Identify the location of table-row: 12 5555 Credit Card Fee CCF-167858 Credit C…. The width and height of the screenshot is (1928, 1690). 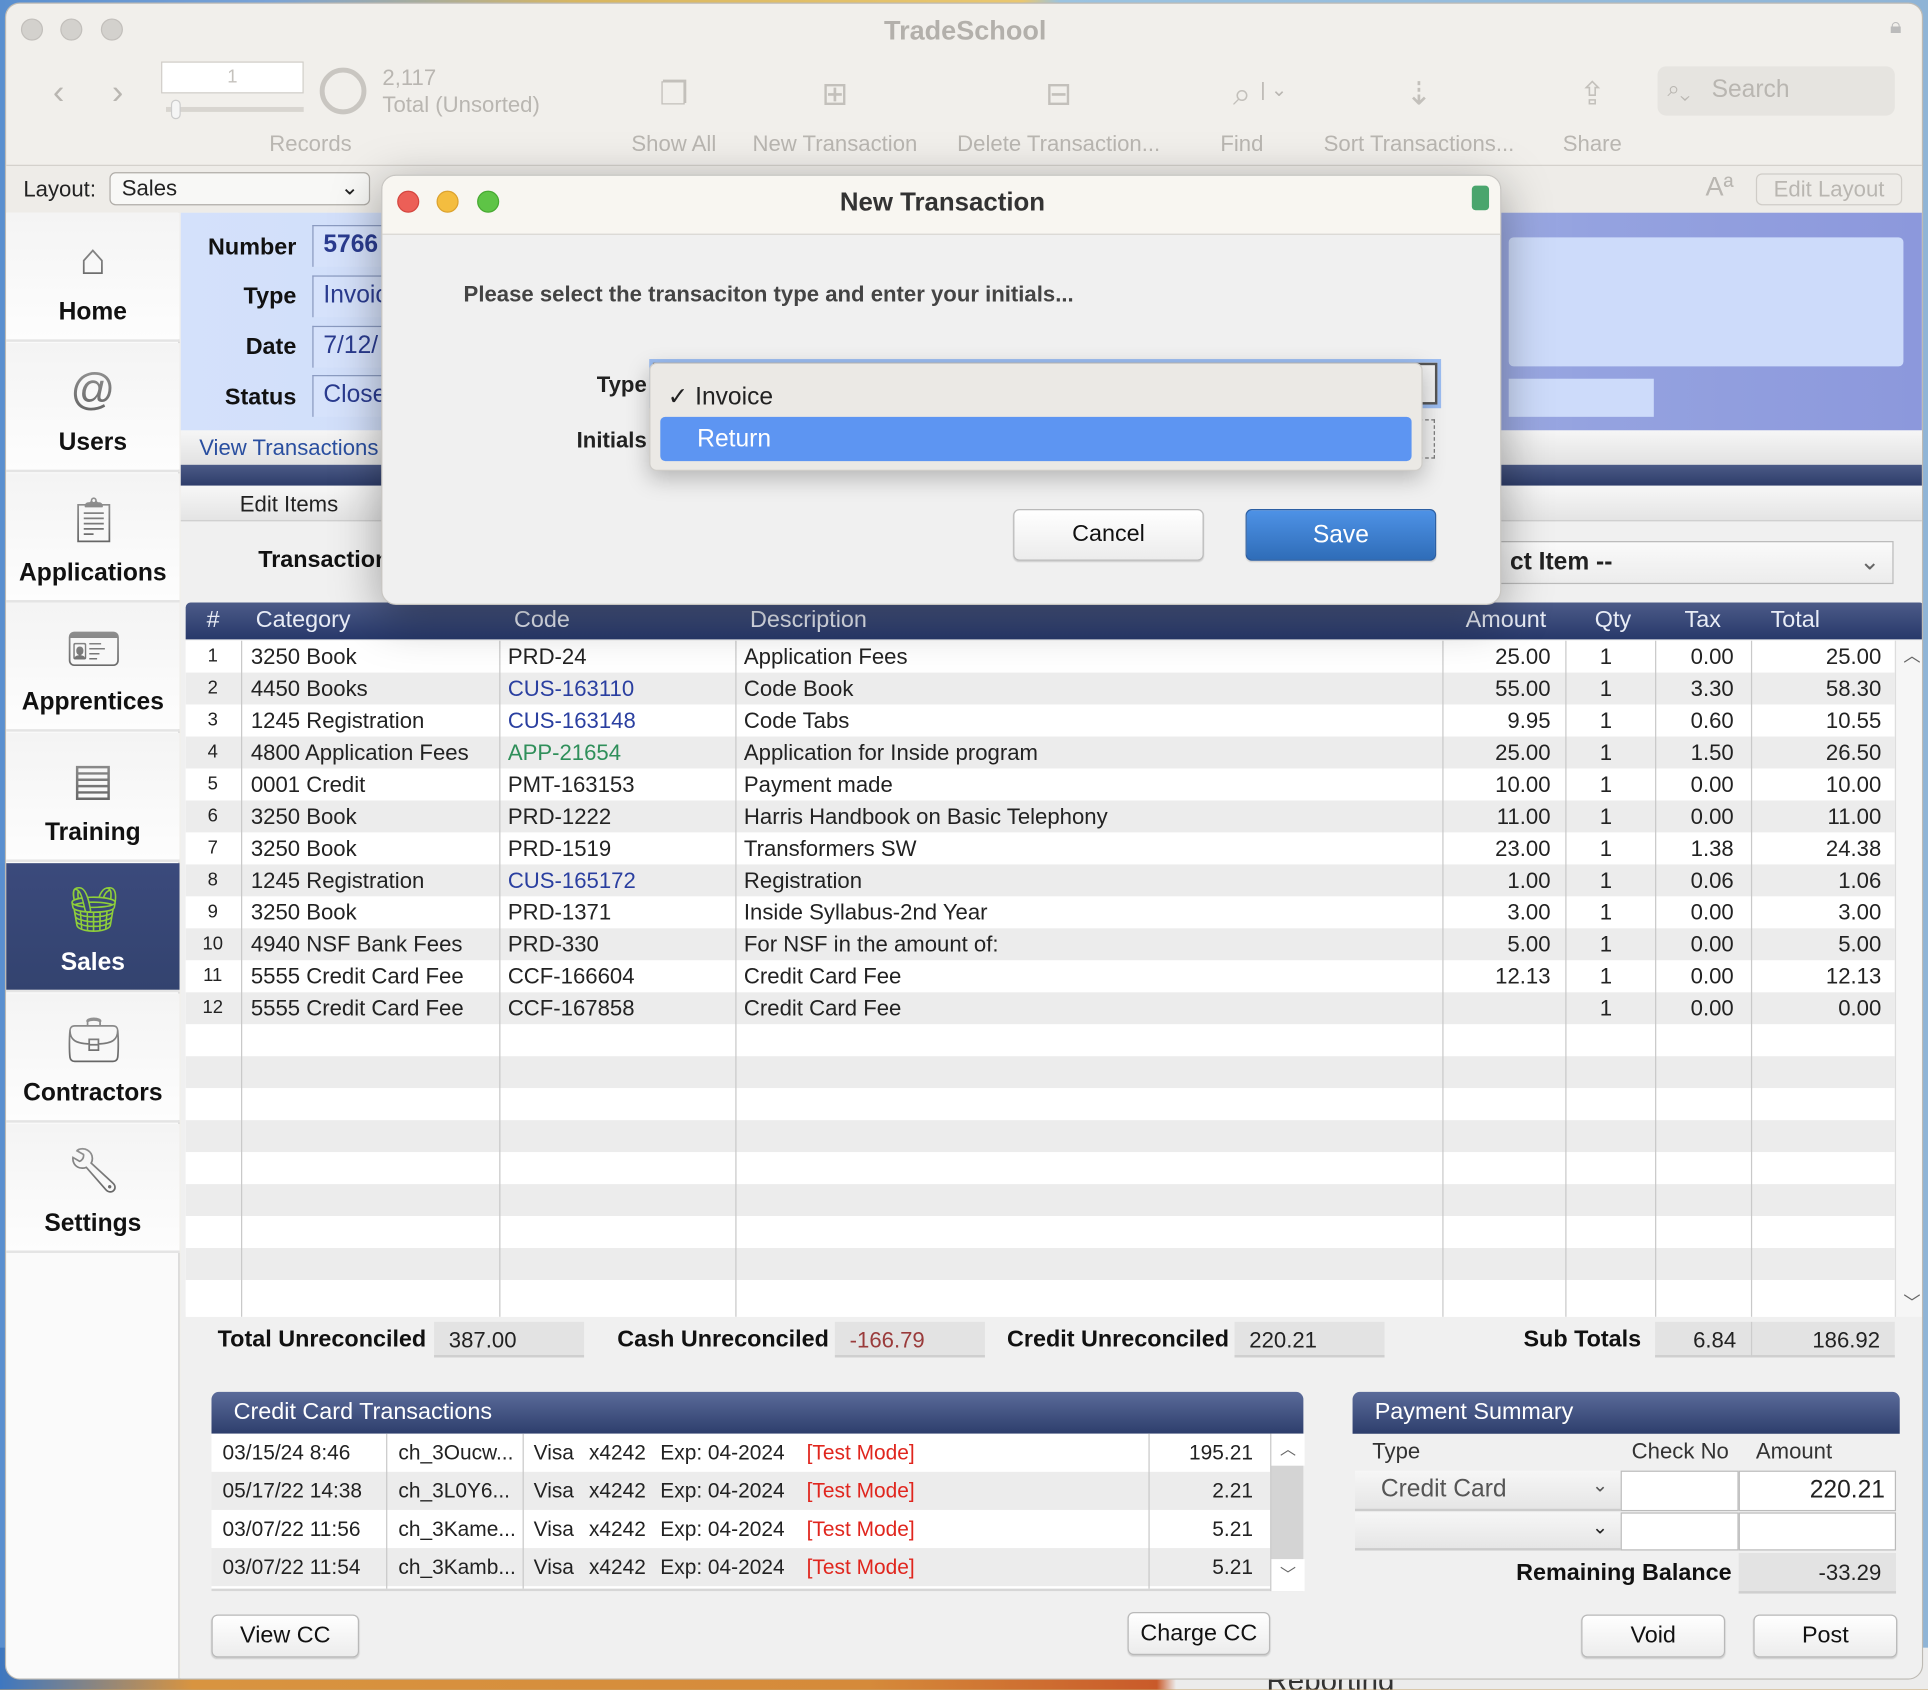
(1040, 1008).